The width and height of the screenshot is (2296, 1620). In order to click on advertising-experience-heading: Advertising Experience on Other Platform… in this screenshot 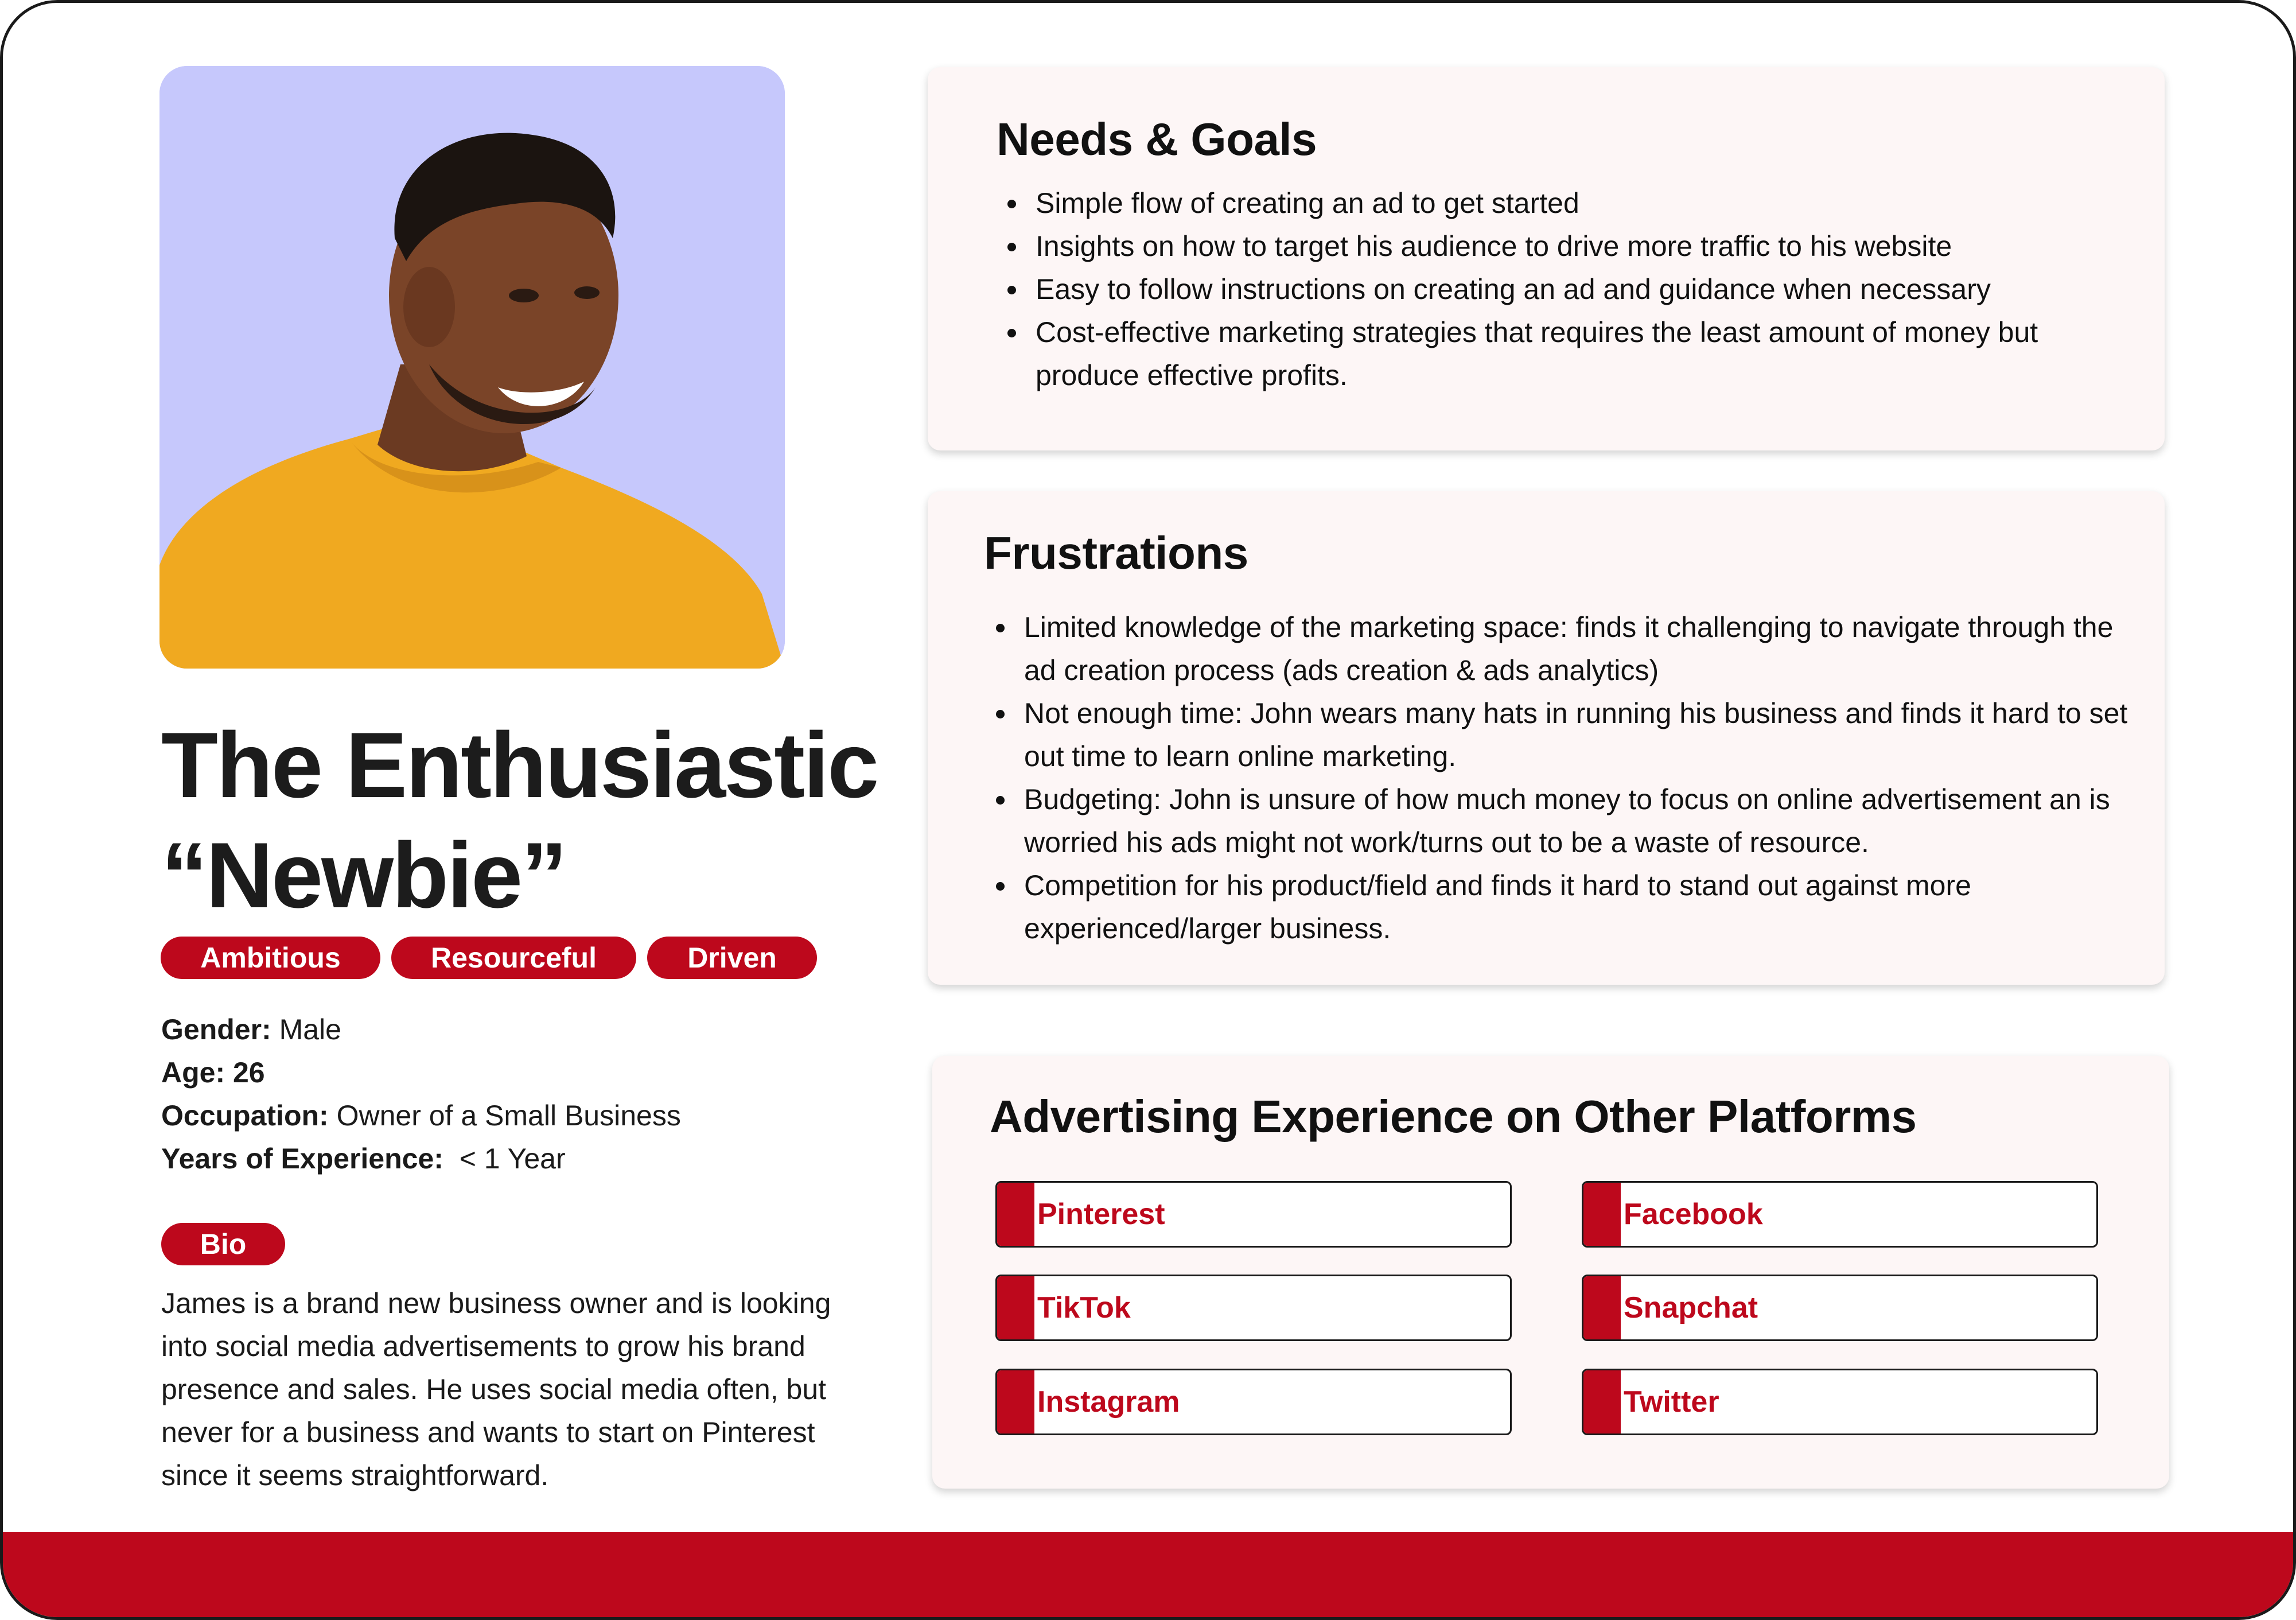, I will do `click(1453, 1116)`.